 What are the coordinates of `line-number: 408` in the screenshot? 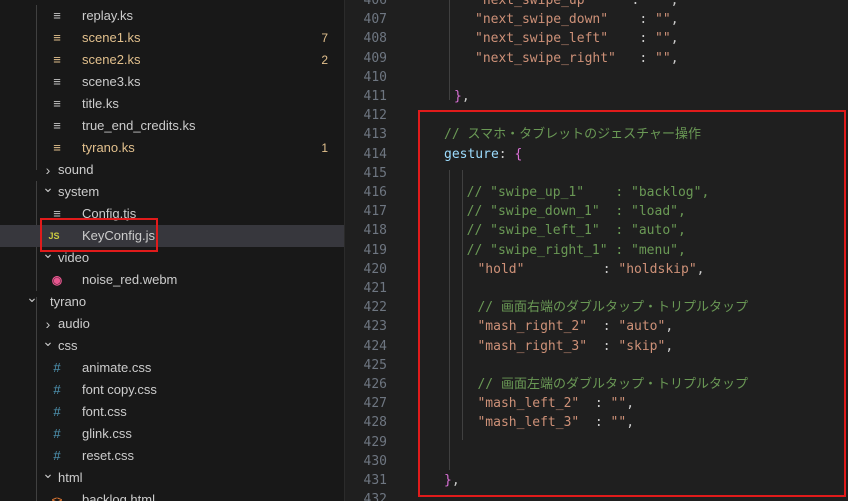 It's located at (375, 39).